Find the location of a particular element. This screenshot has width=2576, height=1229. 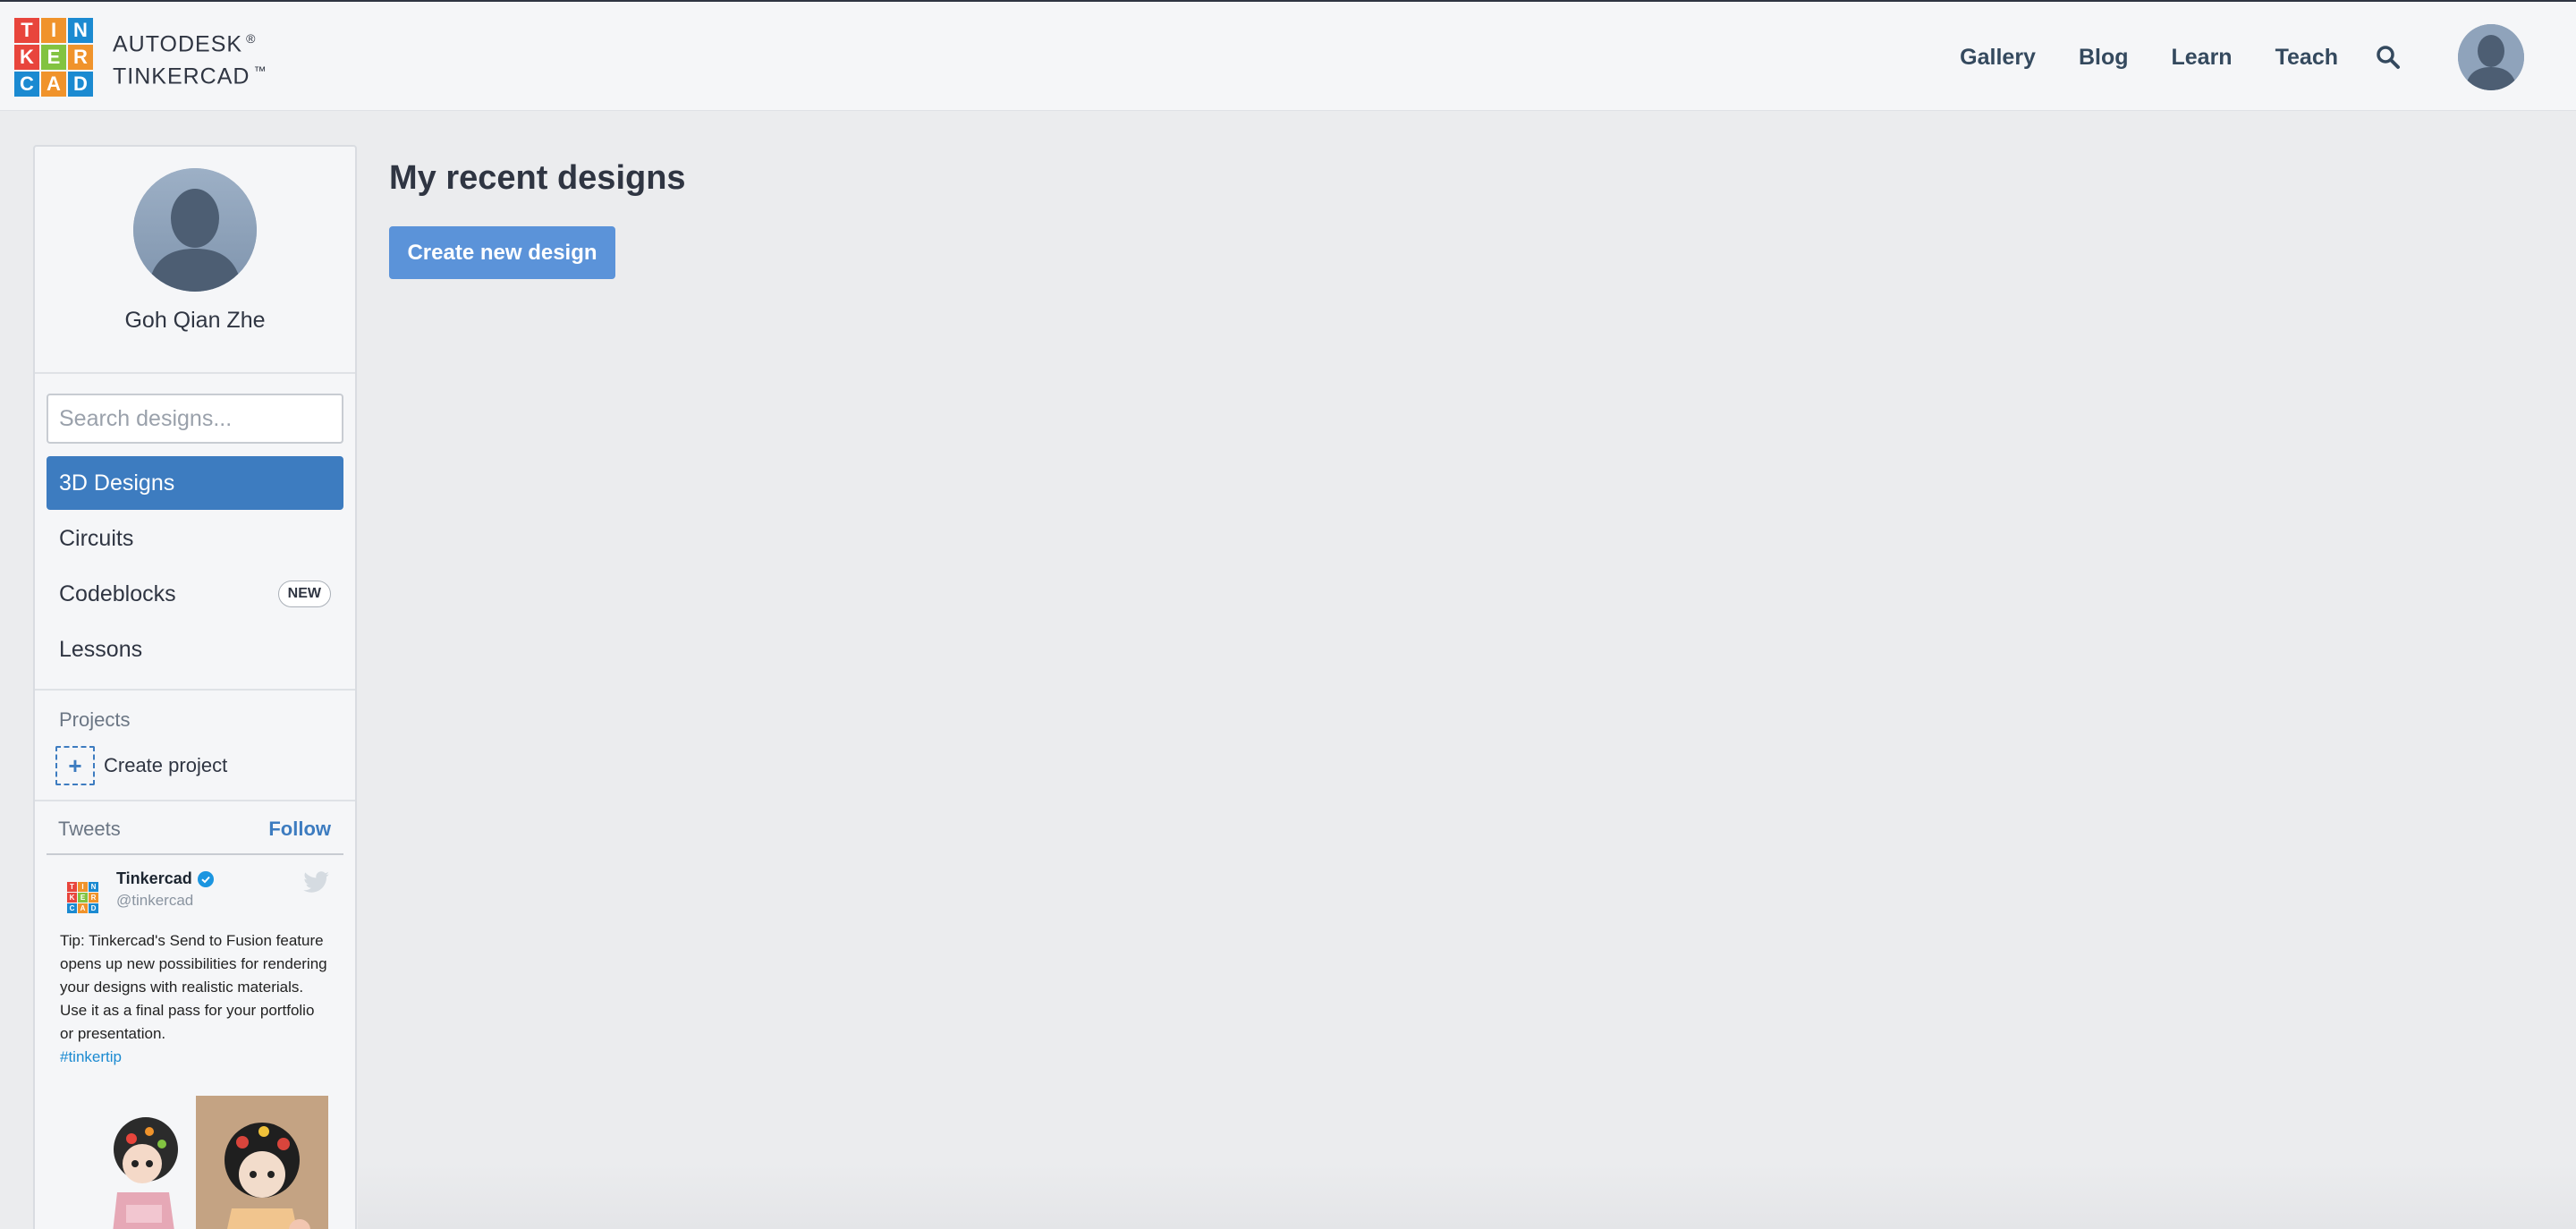

nav-learn: Learn is located at coordinates (2202, 58).